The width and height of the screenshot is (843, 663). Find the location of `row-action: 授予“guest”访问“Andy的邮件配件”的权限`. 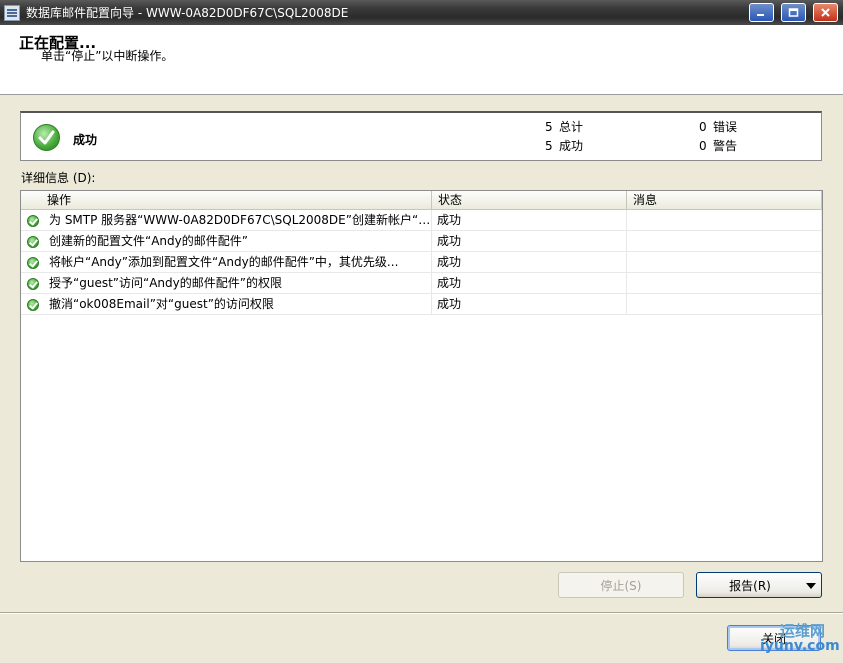

row-action: 授予“guest”访问“Andy的邮件配件”的权限 is located at coordinates (165, 283).